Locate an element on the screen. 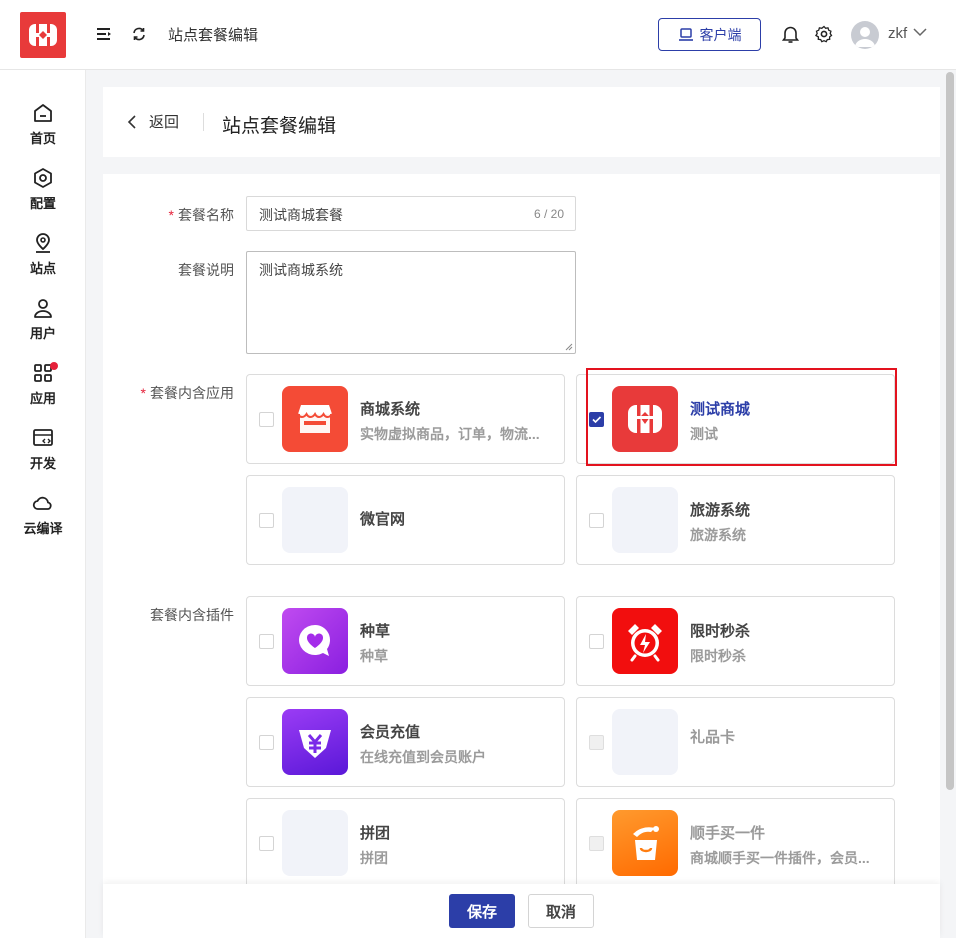 This screenshot has width=956, height=938. resize-handle-icon is located at coordinates (569, 347).